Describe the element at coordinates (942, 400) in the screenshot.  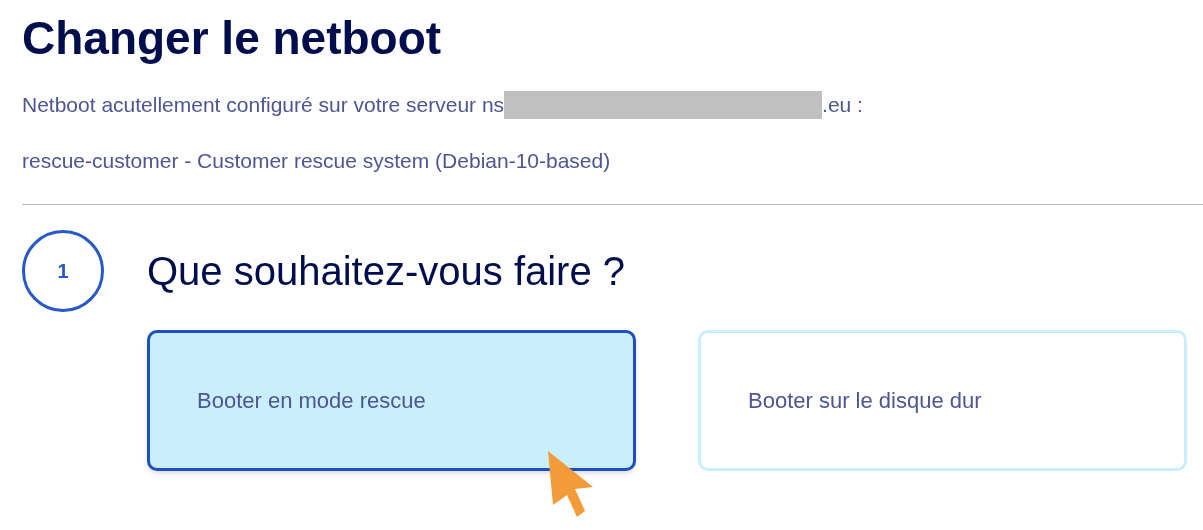
I see `option-button: Booter sur le disque dur` at that location.